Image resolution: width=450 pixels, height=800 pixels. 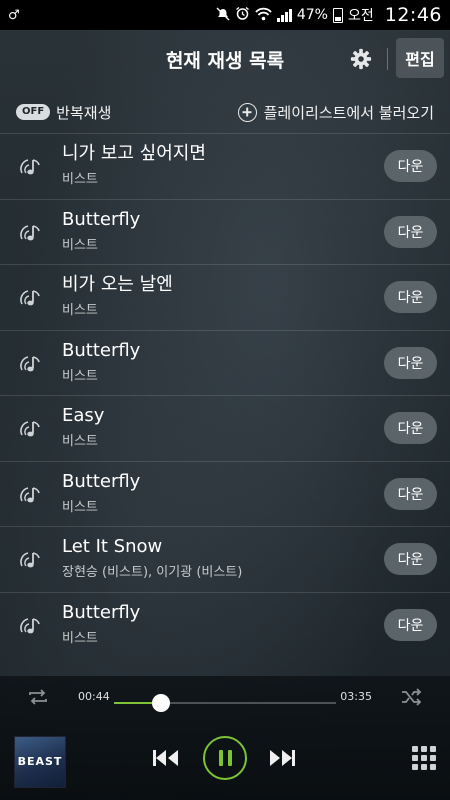 What do you see at coordinates (225, 297) in the screenshot?
I see `song-row: 비가 오는 날엔 비스트 다운` at bounding box center [225, 297].